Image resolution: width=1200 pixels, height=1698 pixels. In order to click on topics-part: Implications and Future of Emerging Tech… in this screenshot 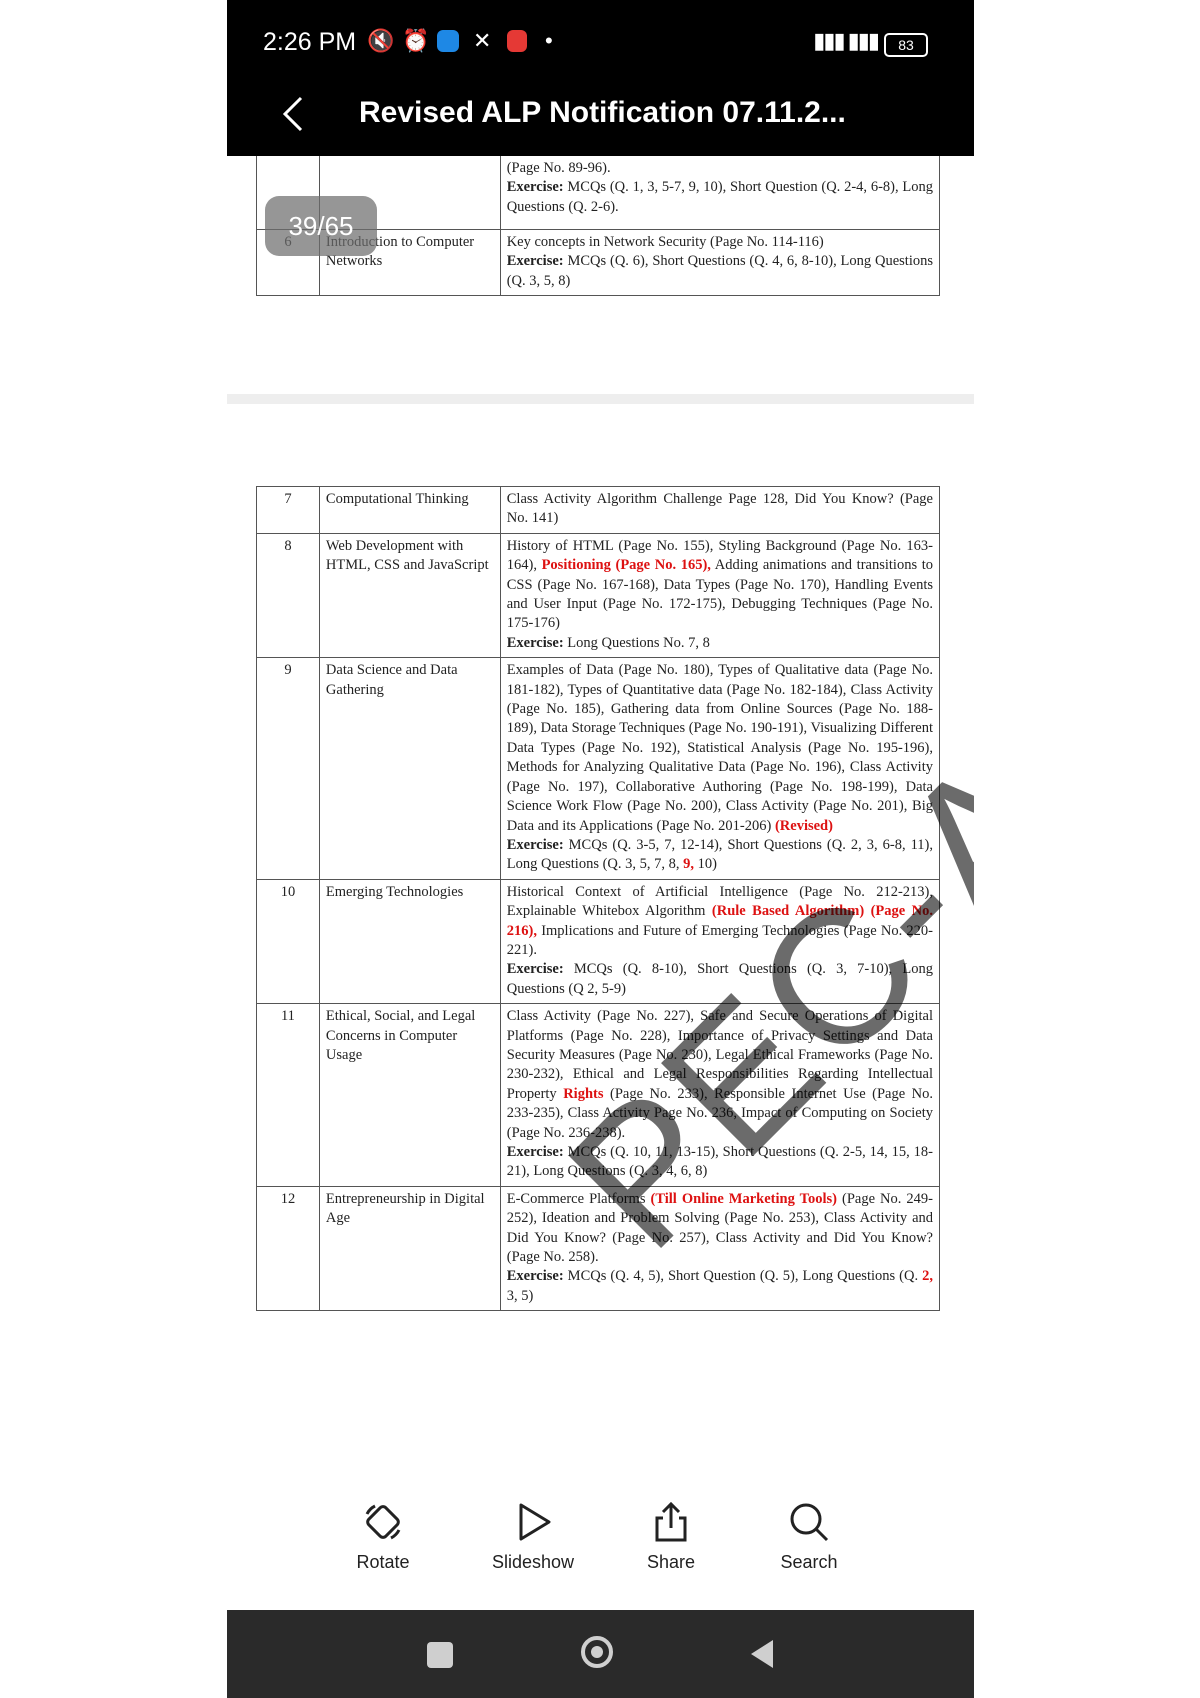, I will do `click(719, 940)`.